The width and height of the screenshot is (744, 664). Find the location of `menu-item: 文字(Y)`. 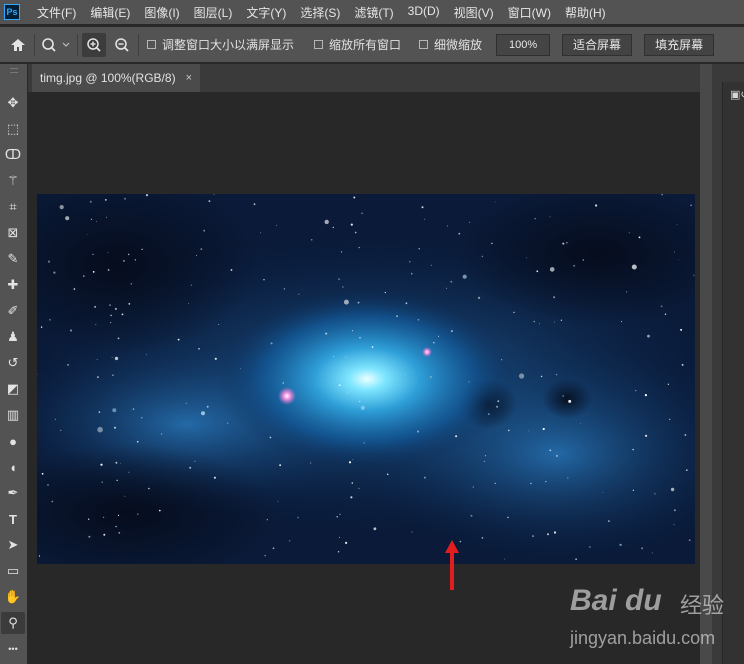

menu-item: 文字(Y) is located at coordinates (266, 12).